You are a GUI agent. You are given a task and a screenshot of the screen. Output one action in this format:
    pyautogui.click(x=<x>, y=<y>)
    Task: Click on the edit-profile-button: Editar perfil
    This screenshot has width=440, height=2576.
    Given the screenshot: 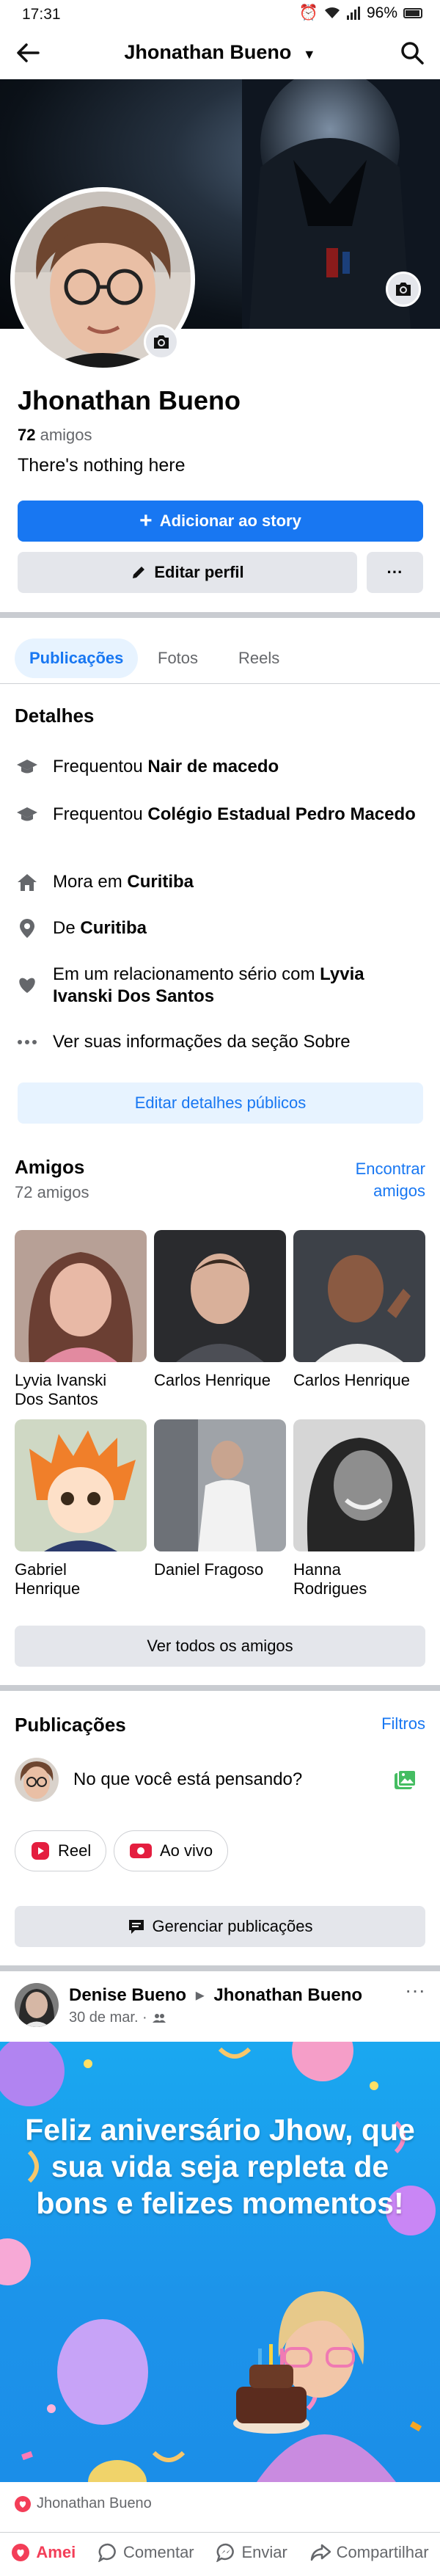 What is the action you would take?
    pyautogui.click(x=187, y=572)
    